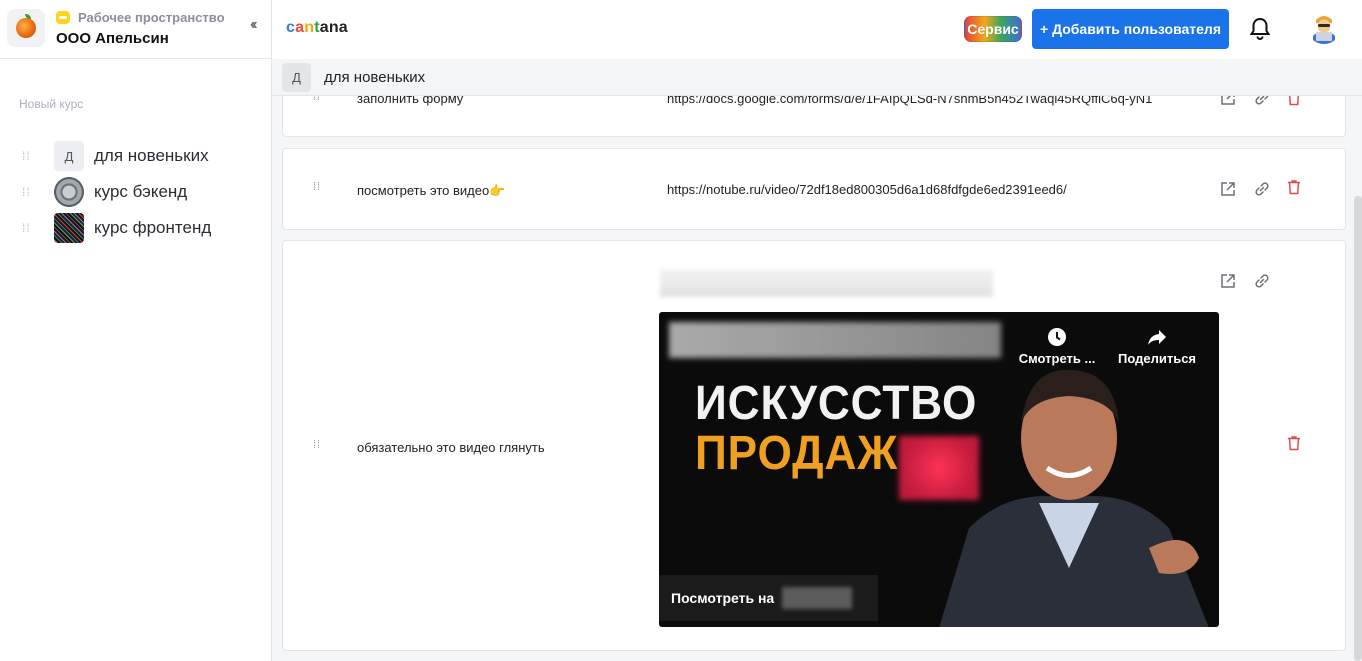  What do you see at coordinates (817, 77) in the screenshot?
I see `course-header: Д для новеньких` at bounding box center [817, 77].